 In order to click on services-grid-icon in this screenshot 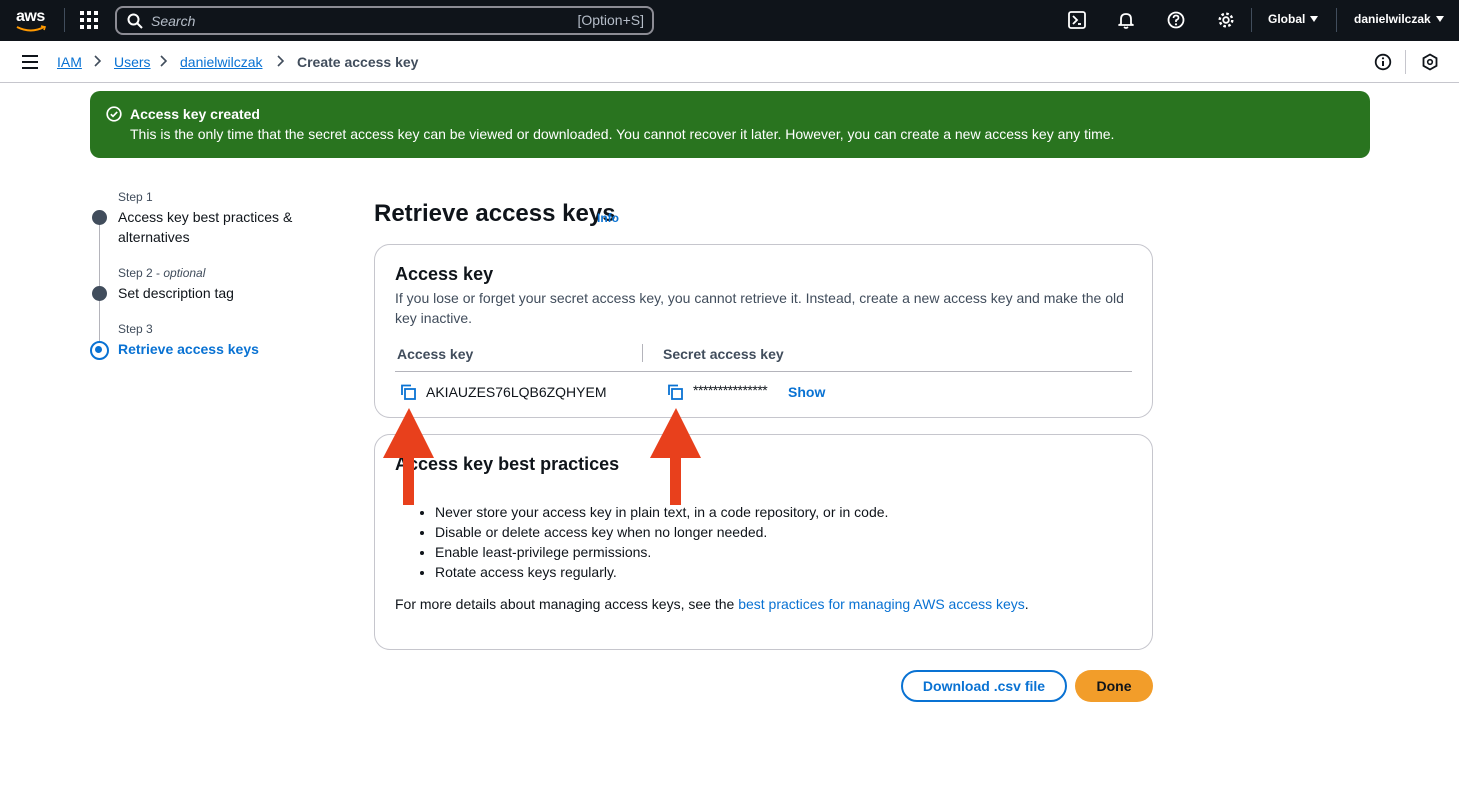, I will do `click(89, 20)`.